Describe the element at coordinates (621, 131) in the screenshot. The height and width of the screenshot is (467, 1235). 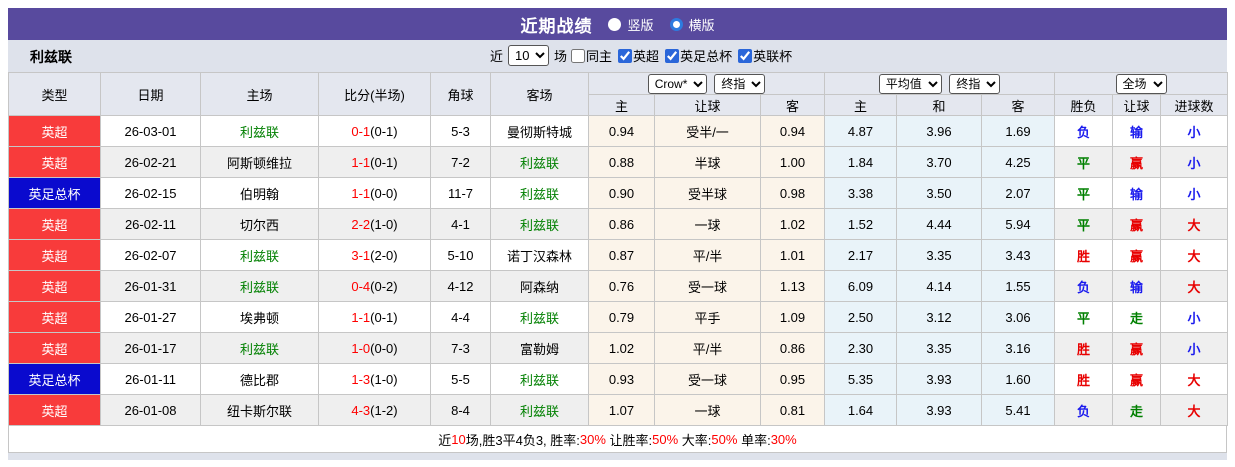
I see `cell-crow-home-odds: 0.94` at that location.